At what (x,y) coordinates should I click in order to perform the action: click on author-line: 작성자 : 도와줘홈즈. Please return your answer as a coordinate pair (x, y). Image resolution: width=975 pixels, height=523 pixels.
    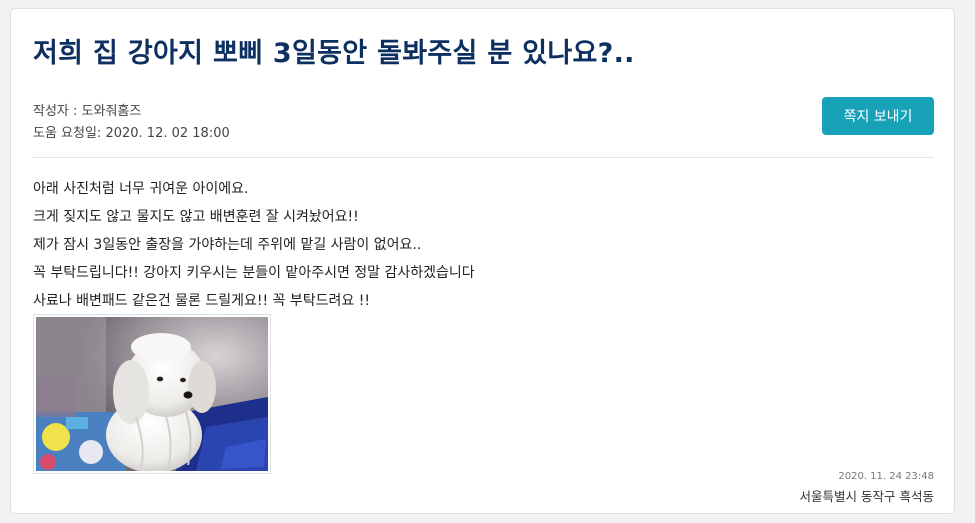
    Looking at the image, I should click on (87, 111).